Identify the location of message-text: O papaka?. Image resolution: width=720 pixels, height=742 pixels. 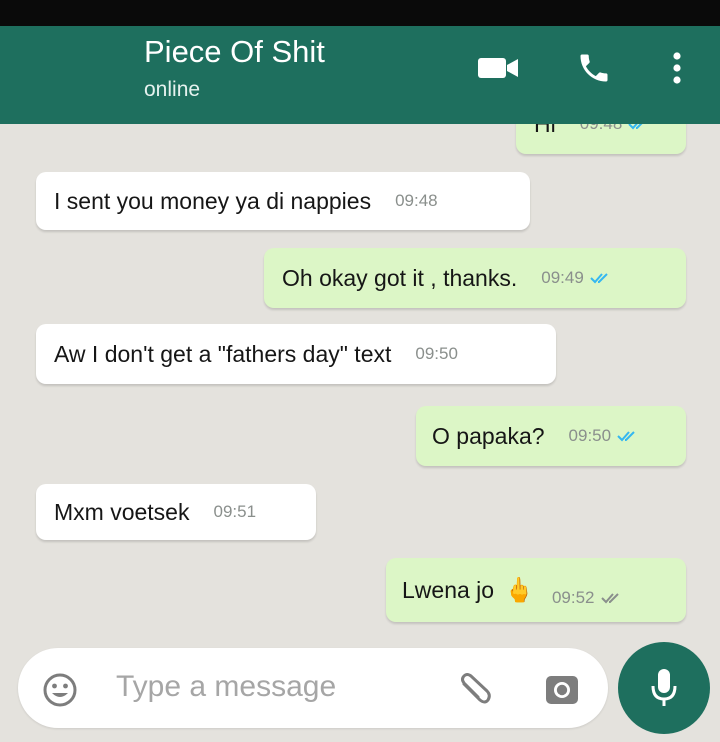
(488, 435).